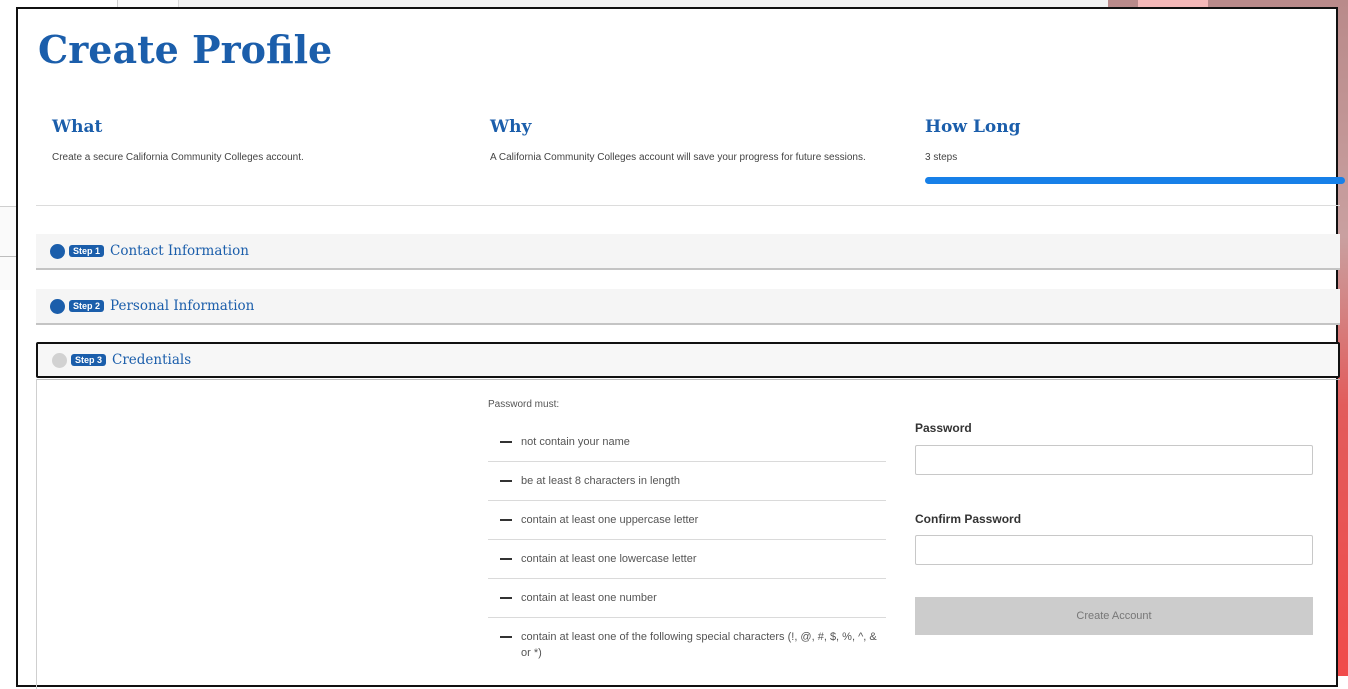 This screenshot has height=689, width=1348. Describe the element at coordinates (1114, 616) in the screenshot. I see `create-account-button: Create Account` at that location.